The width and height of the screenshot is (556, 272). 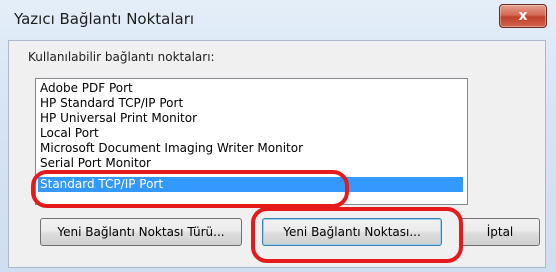 What do you see at coordinates (250, 133) in the screenshot?
I see `list-item: Local Port` at bounding box center [250, 133].